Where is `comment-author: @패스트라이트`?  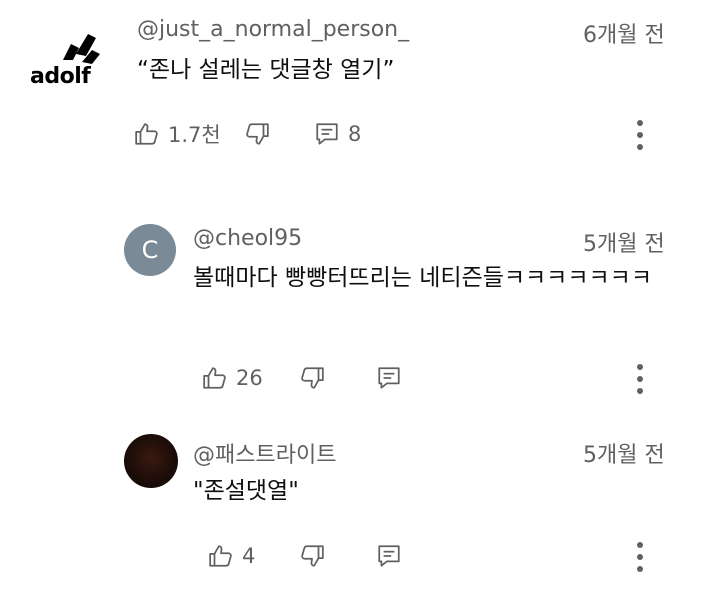
comment-author: @패스트라이트 is located at coordinates (264, 453).